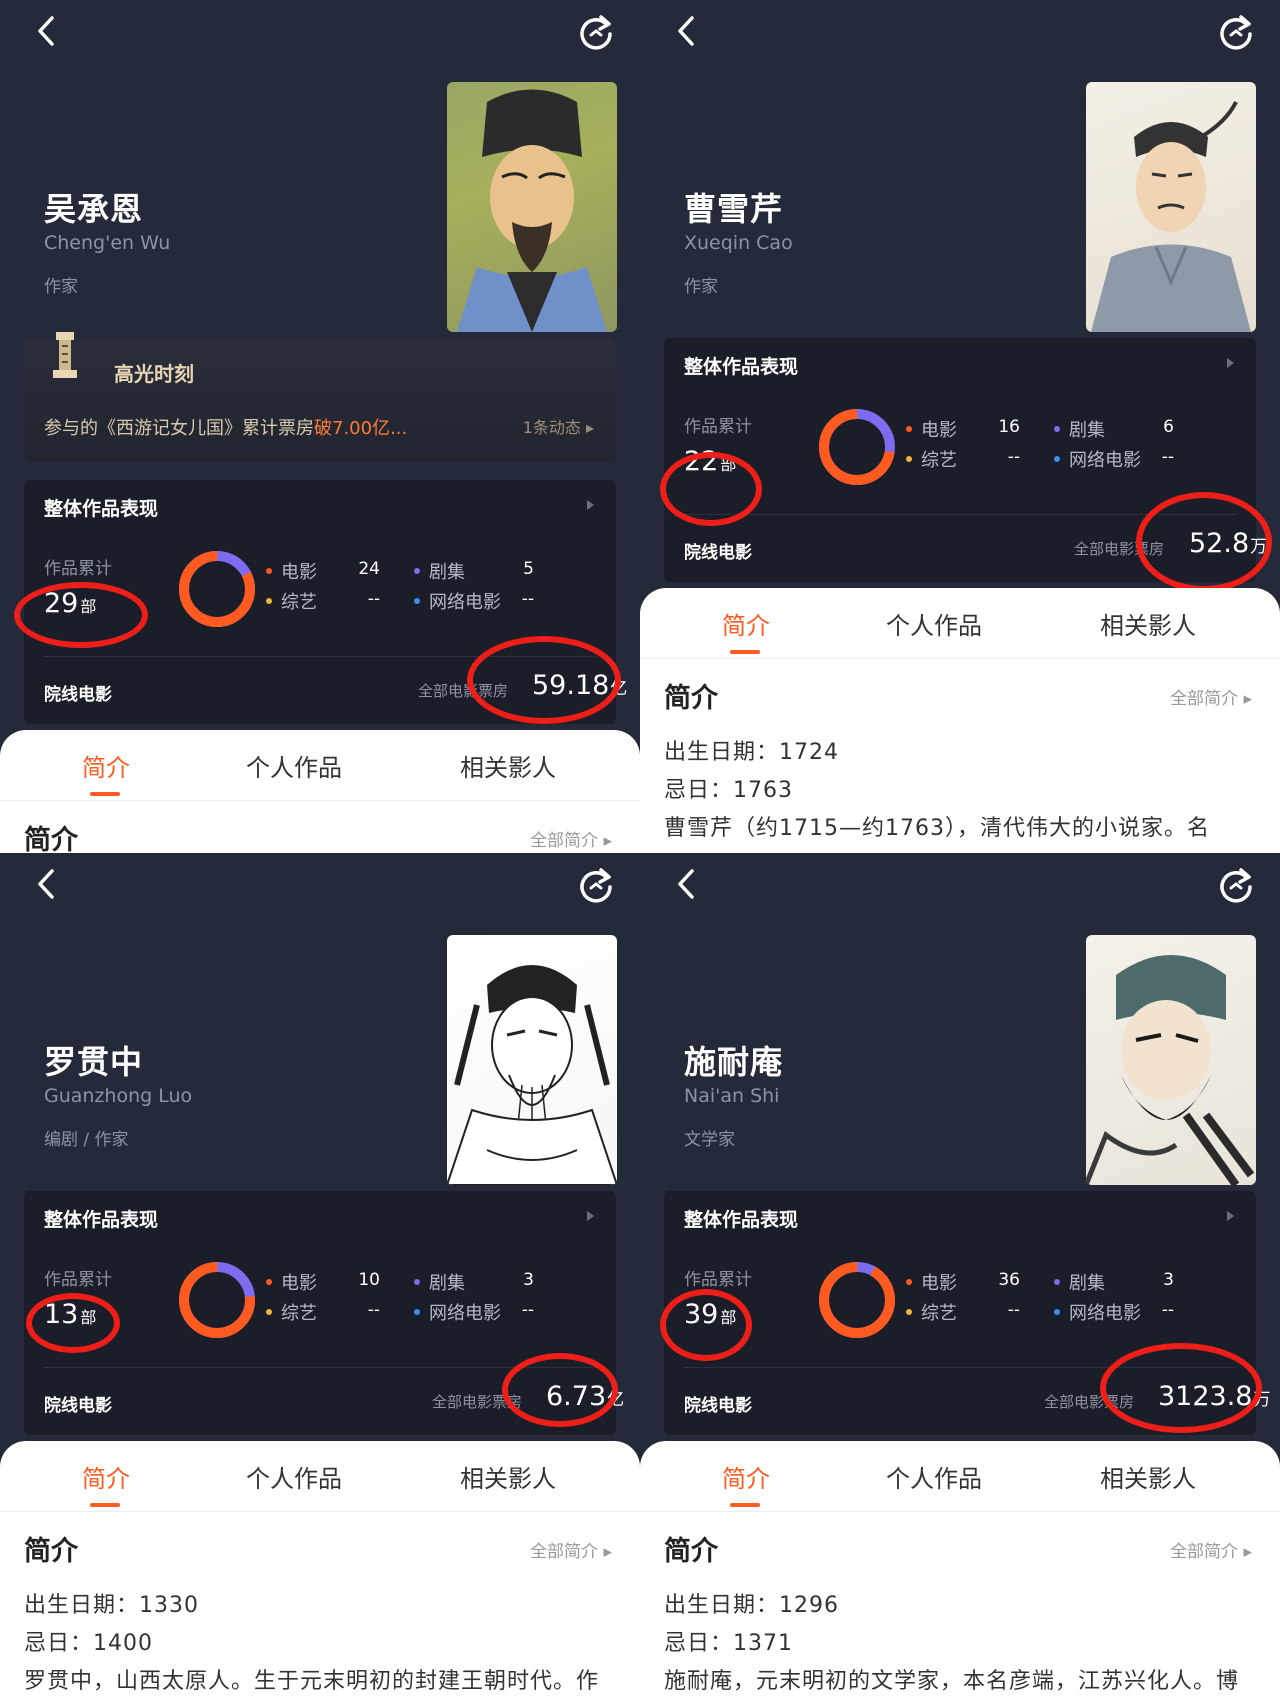 The width and height of the screenshot is (1280, 1706). I want to click on intro-sheet: 简介 个人作品 相关影人 简介 全部简介 ▸, so click(320, 791).